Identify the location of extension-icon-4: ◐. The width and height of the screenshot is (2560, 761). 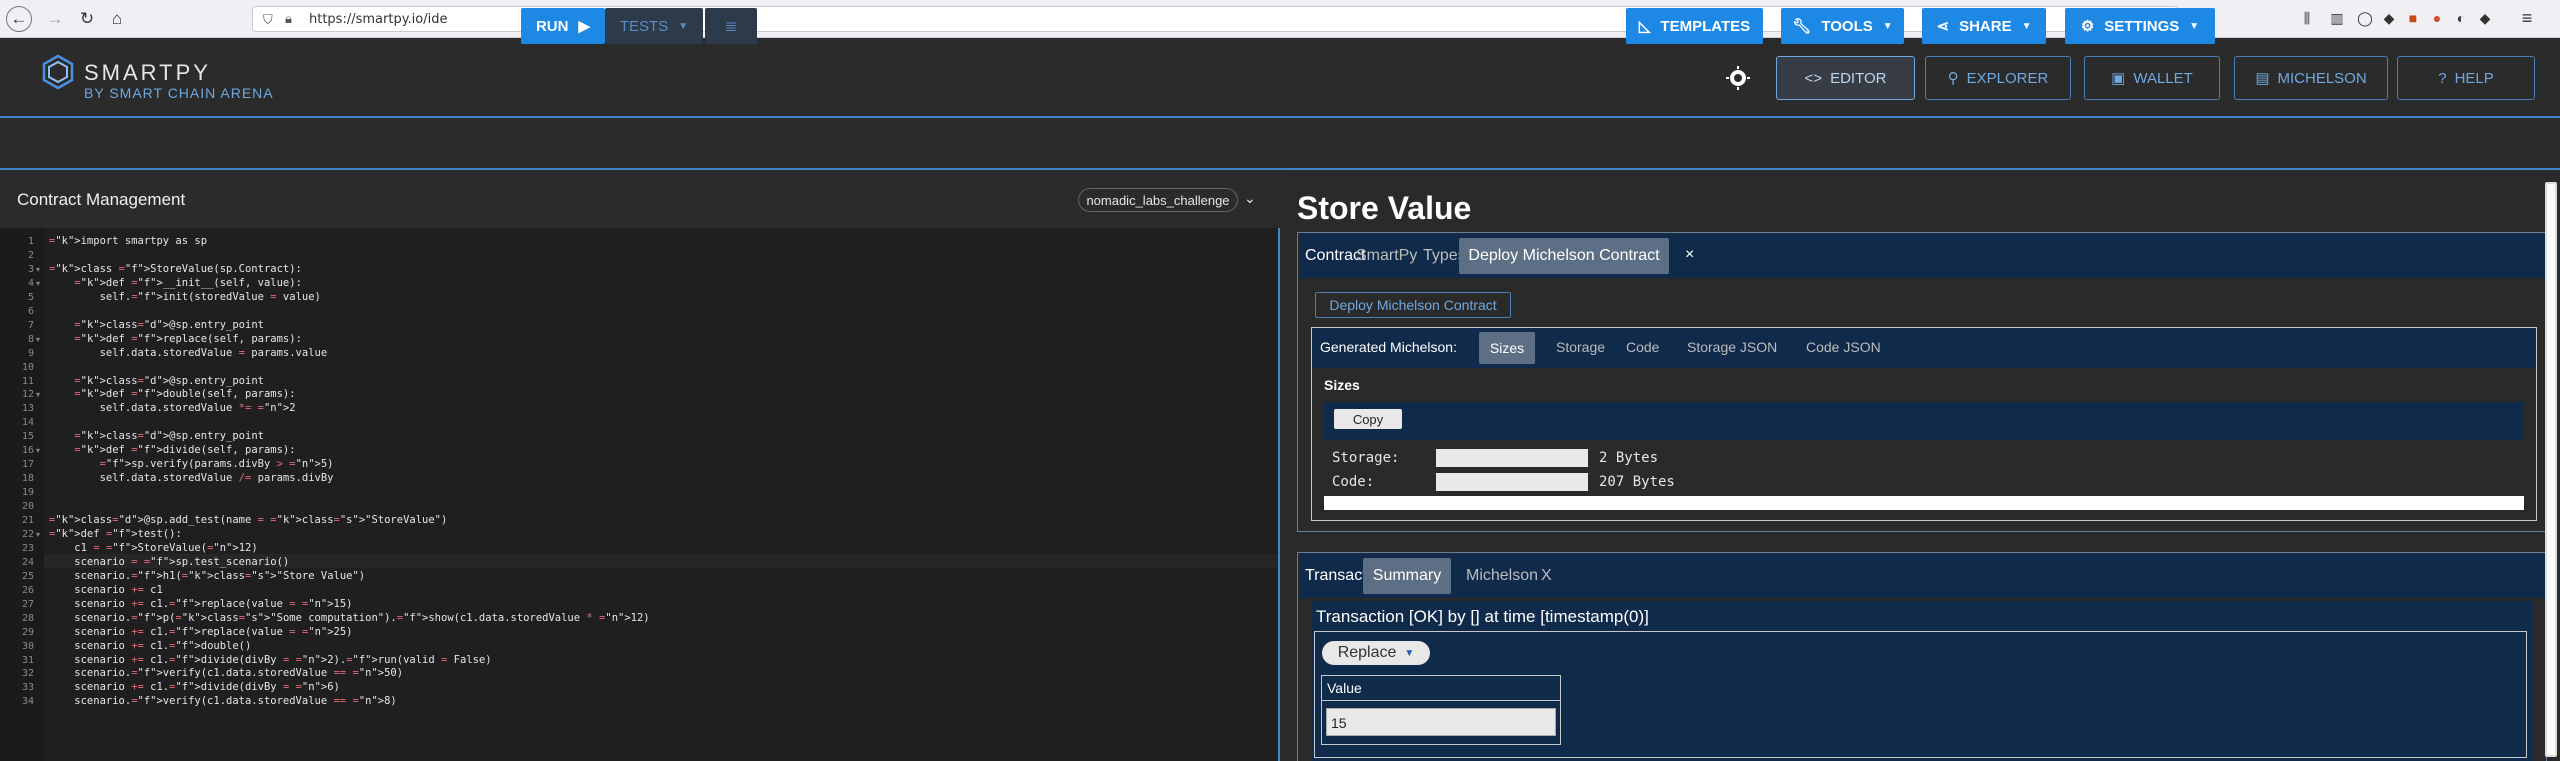
(2461, 18).